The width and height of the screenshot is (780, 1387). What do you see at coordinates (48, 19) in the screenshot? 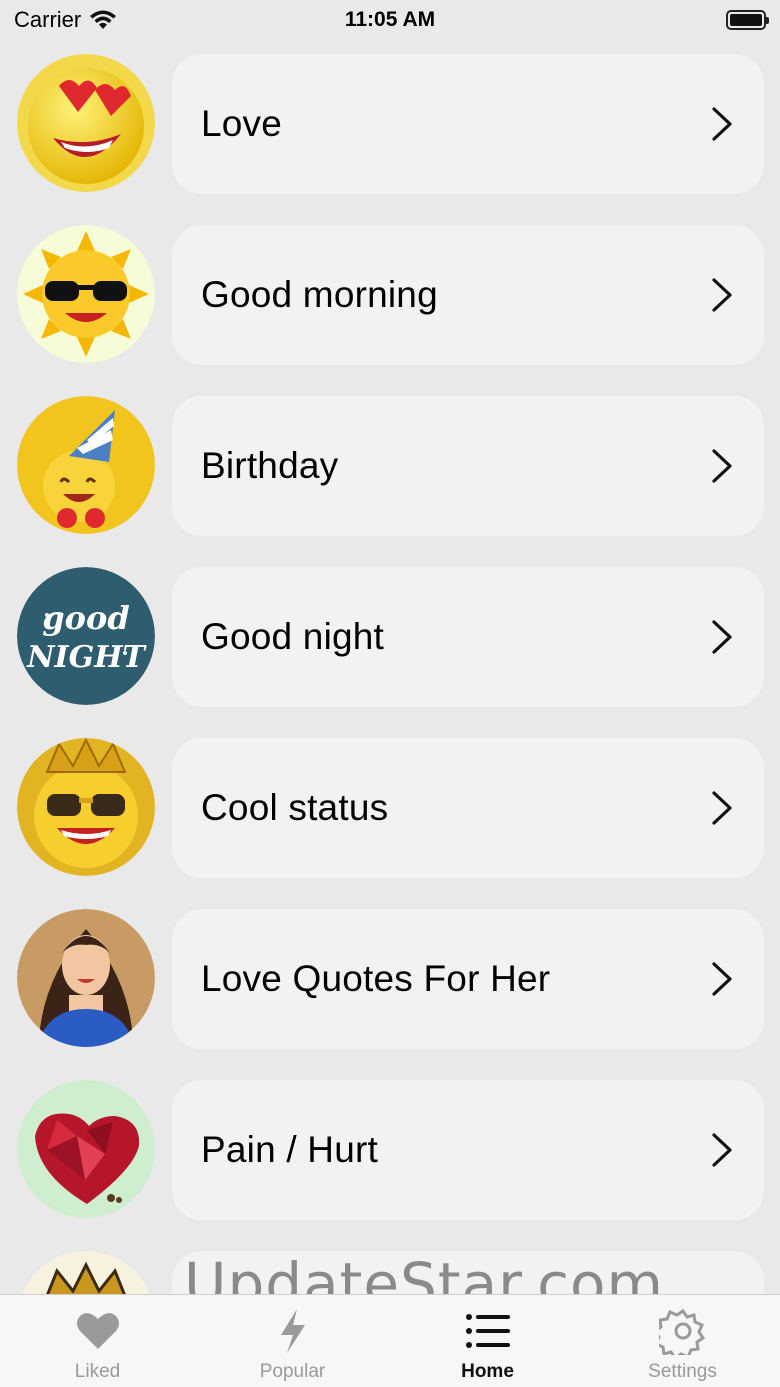
I see `carrier-label: Carrier` at bounding box center [48, 19].